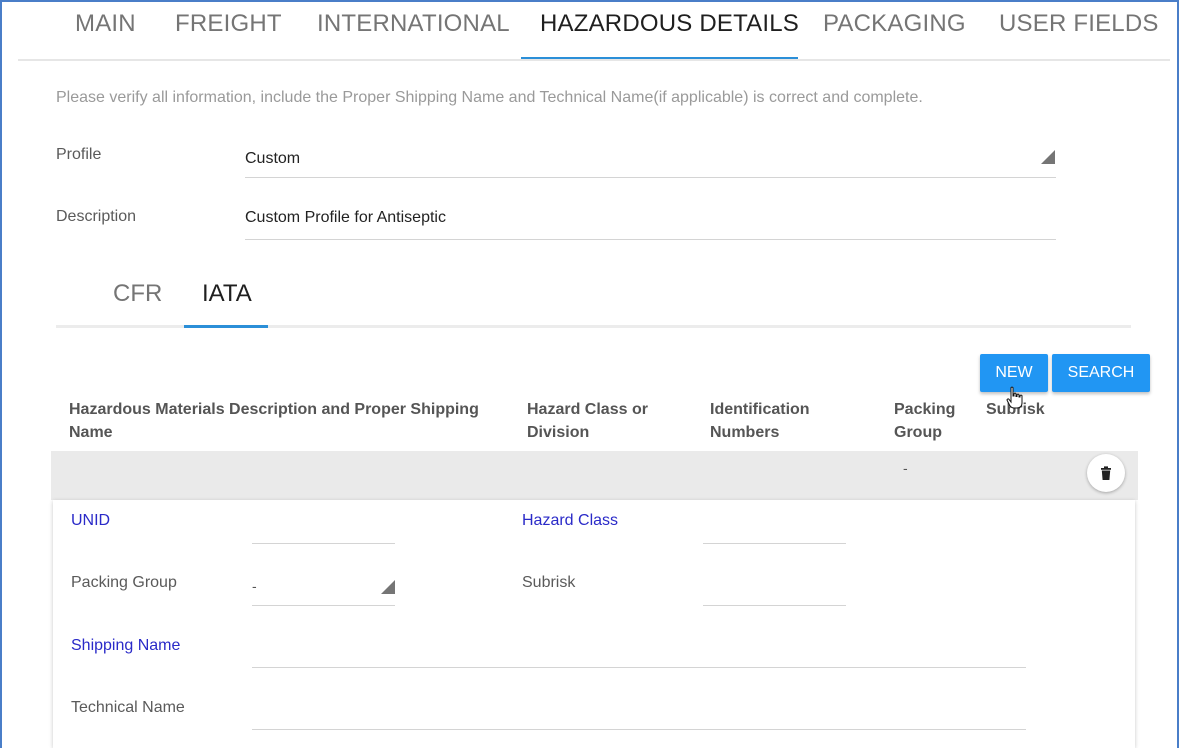 This screenshot has height=748, width=1179. Describe the element at coordinates (639, 667) in the screenshot. I see `shipping-name-underline` at that location.